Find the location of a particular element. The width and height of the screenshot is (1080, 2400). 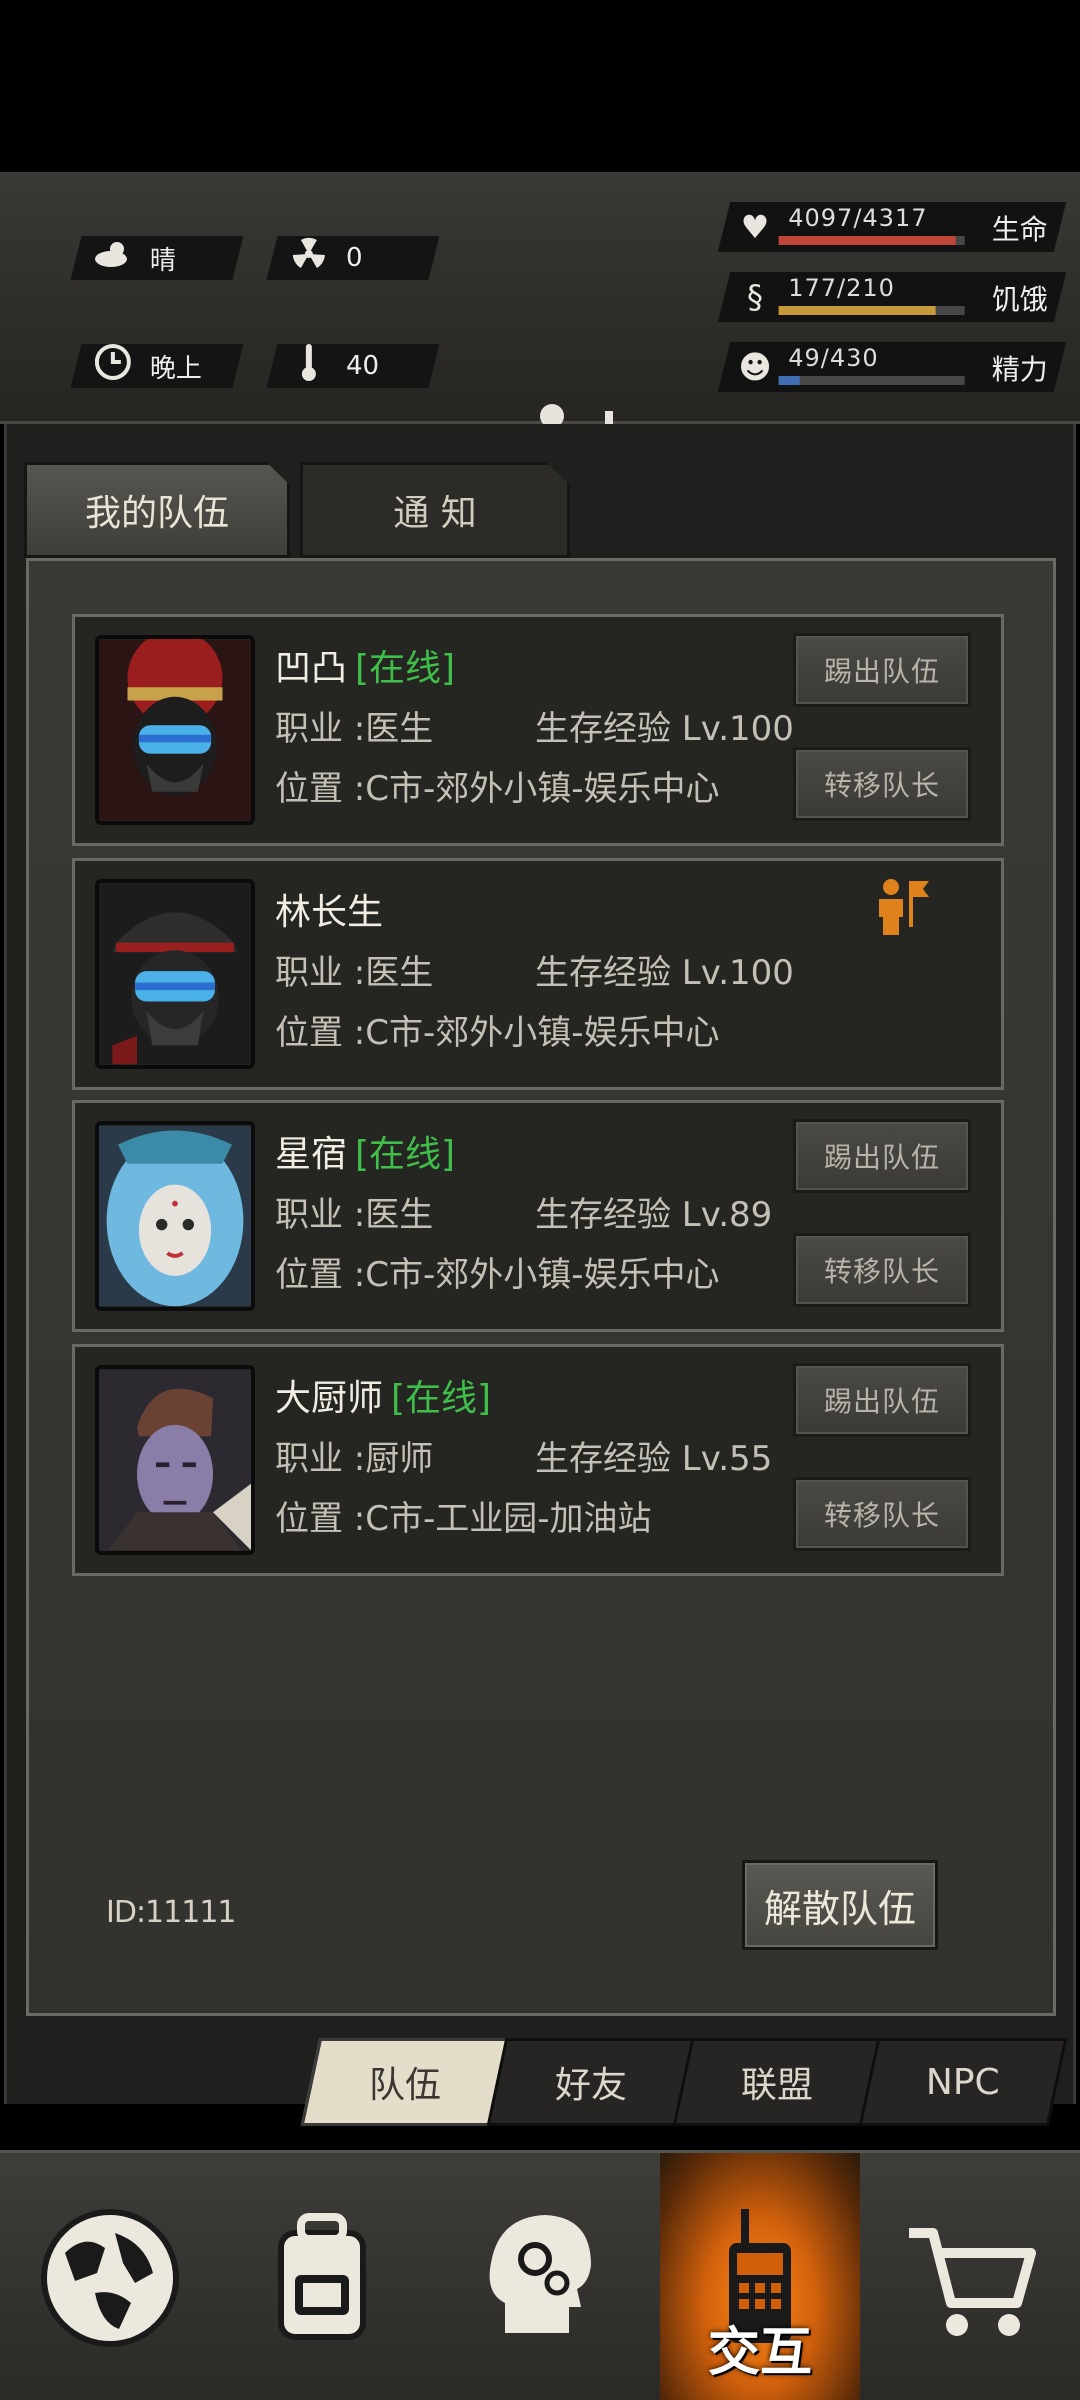

energy-value: 49/430 is located at coordinates (833, 358).